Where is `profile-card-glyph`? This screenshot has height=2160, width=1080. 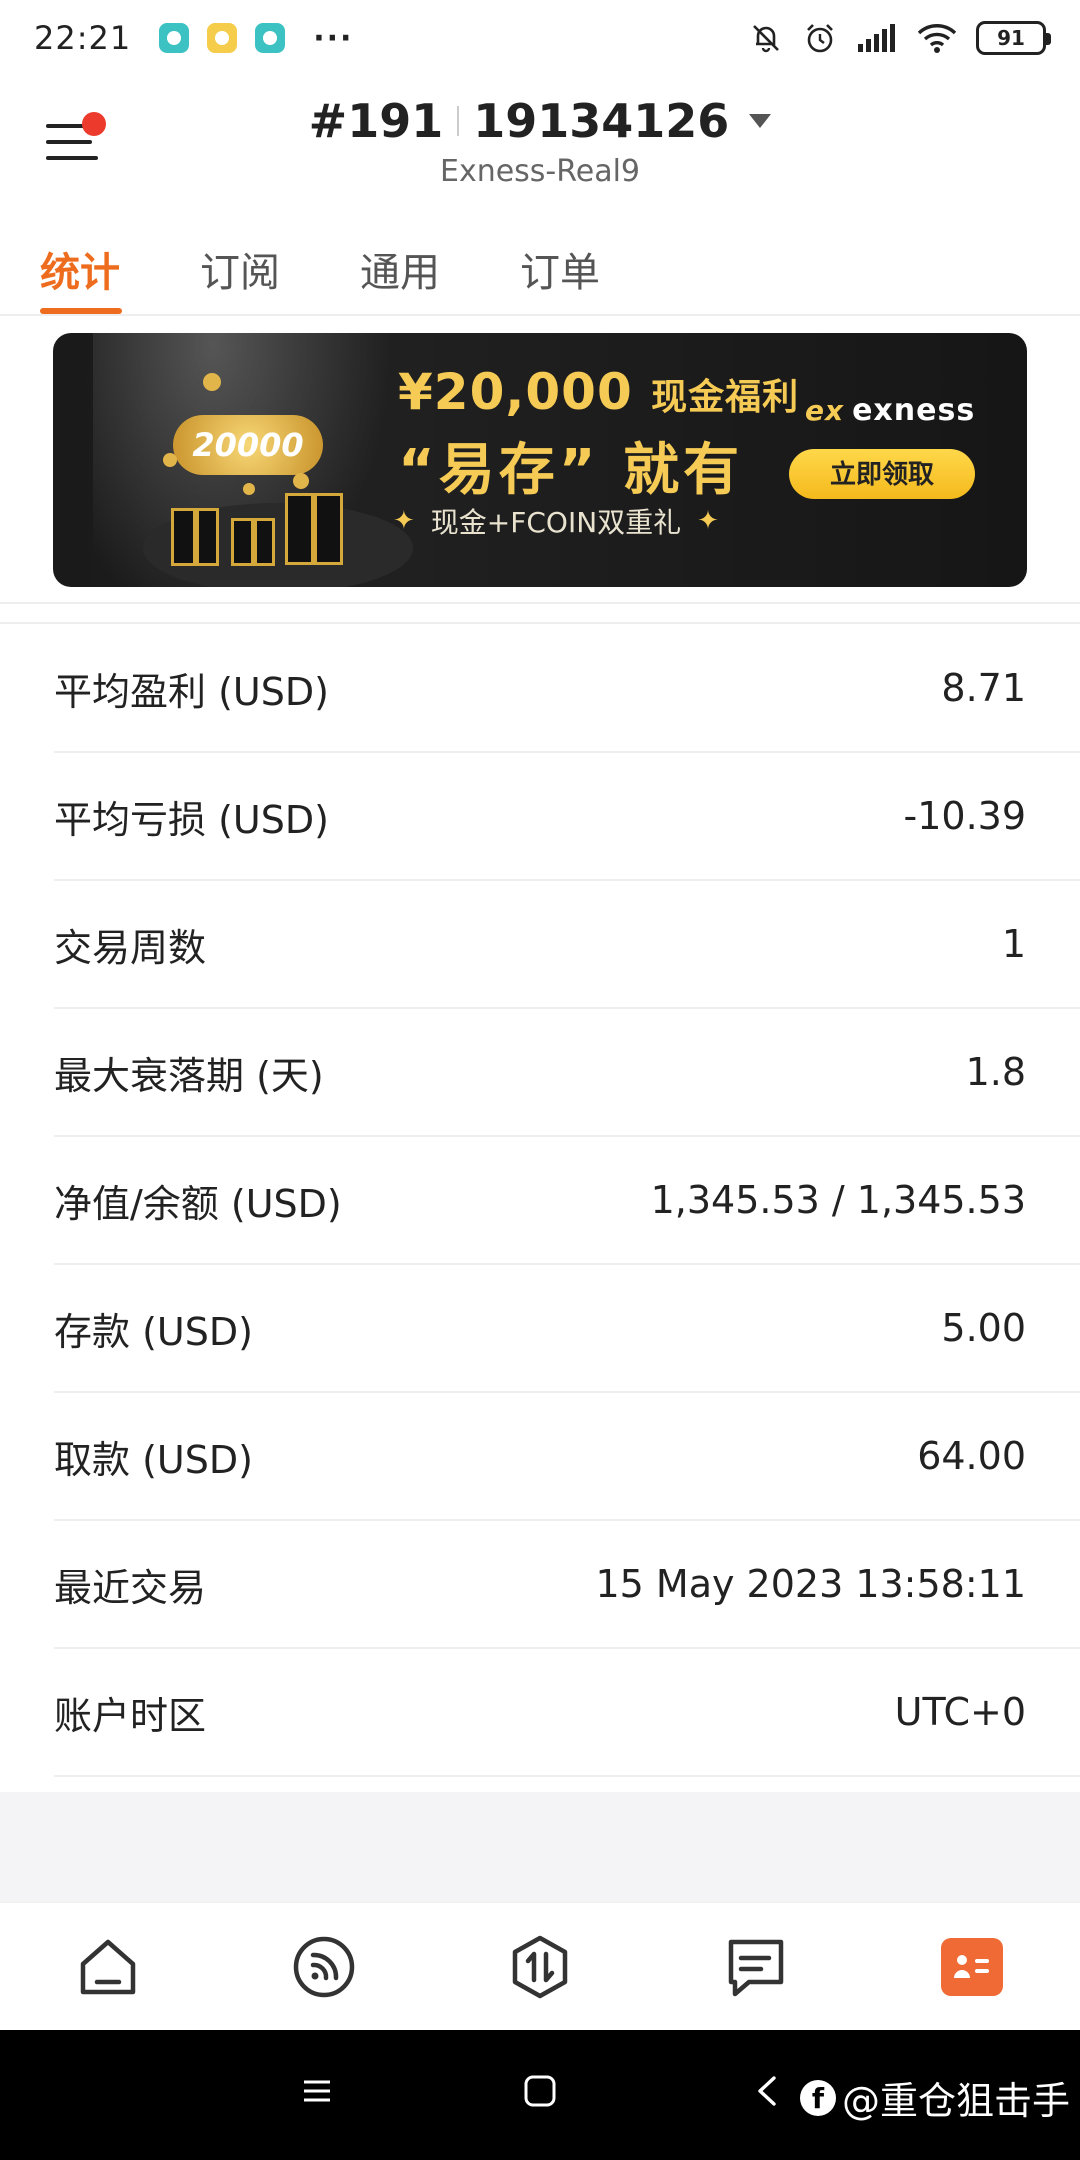 profile-card-glyph is located at coordinates (971, 1966).